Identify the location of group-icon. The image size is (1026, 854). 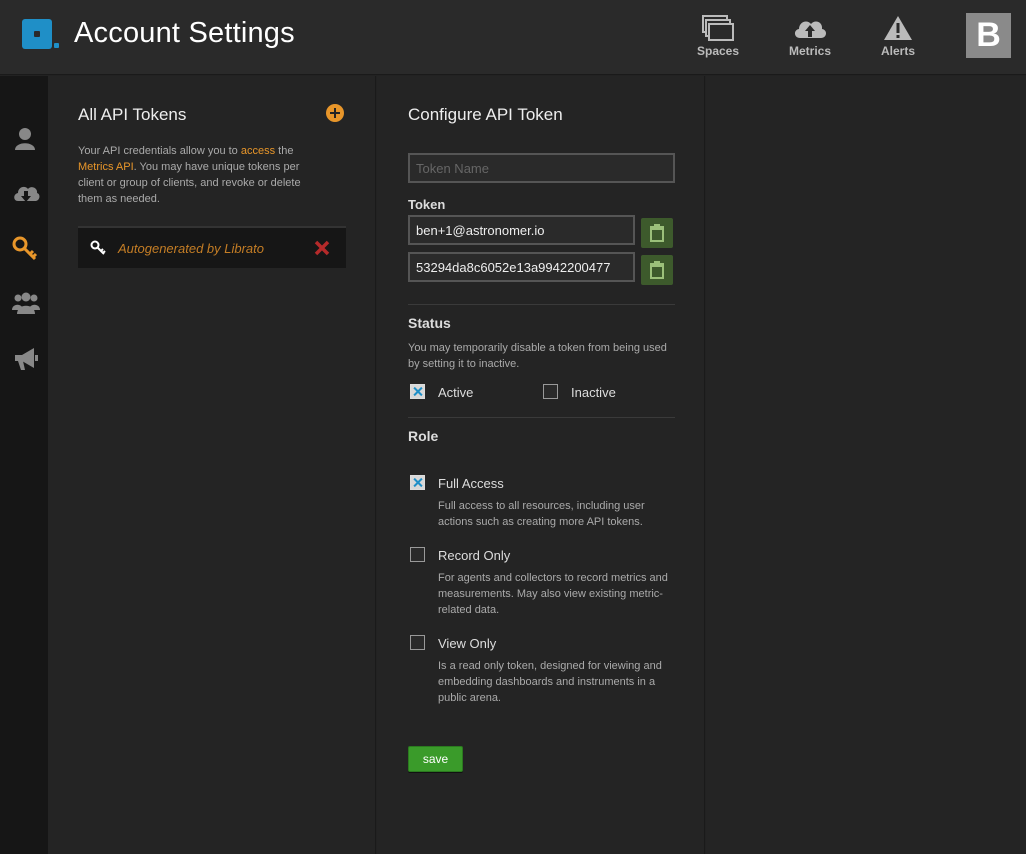
(26, 303).